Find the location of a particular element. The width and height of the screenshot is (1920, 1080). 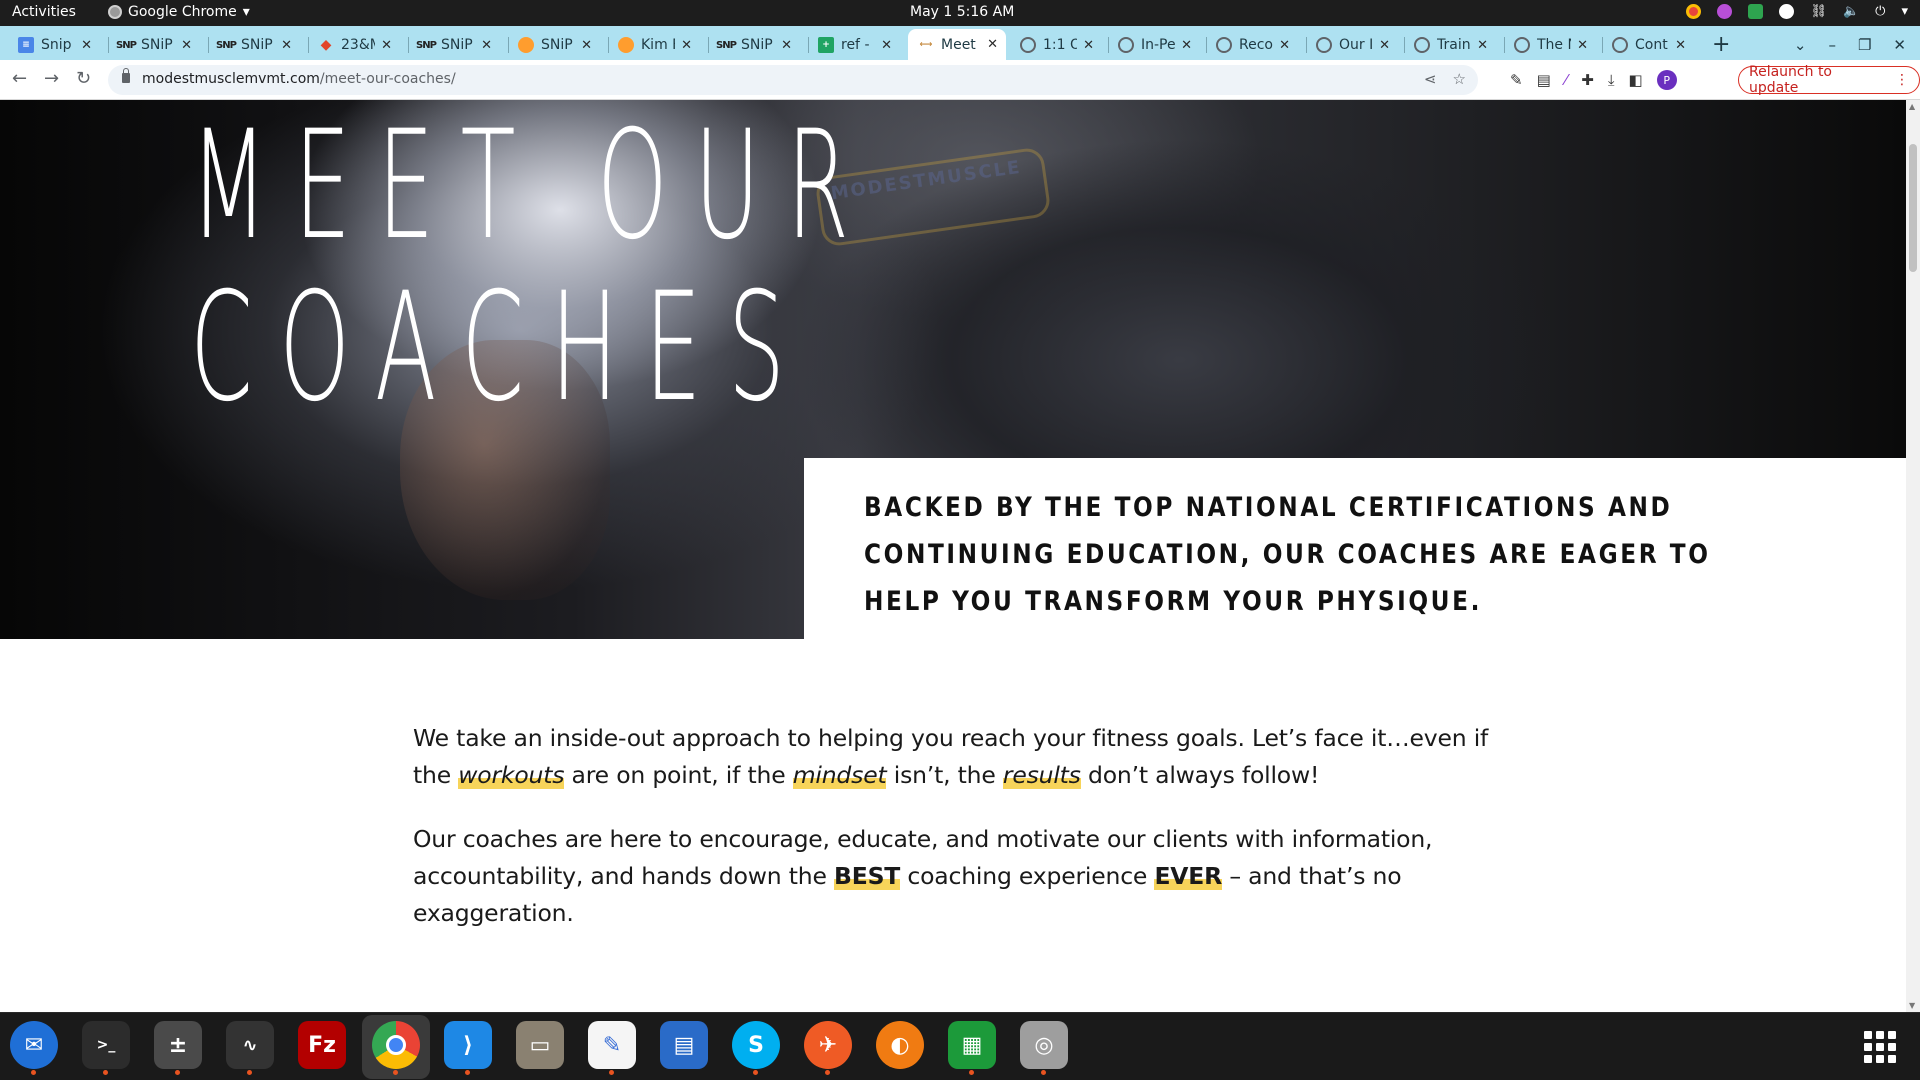

new-tab-plus-icon: + is located at coordinates (1721, 44).